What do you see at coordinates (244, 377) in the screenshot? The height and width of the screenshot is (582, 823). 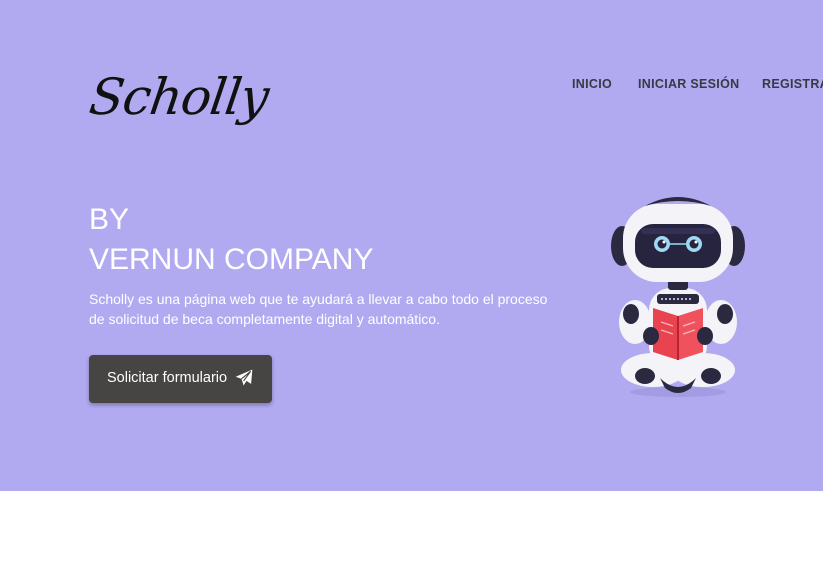 I see `paper-plane-icon` at bounding box center [244, 377].